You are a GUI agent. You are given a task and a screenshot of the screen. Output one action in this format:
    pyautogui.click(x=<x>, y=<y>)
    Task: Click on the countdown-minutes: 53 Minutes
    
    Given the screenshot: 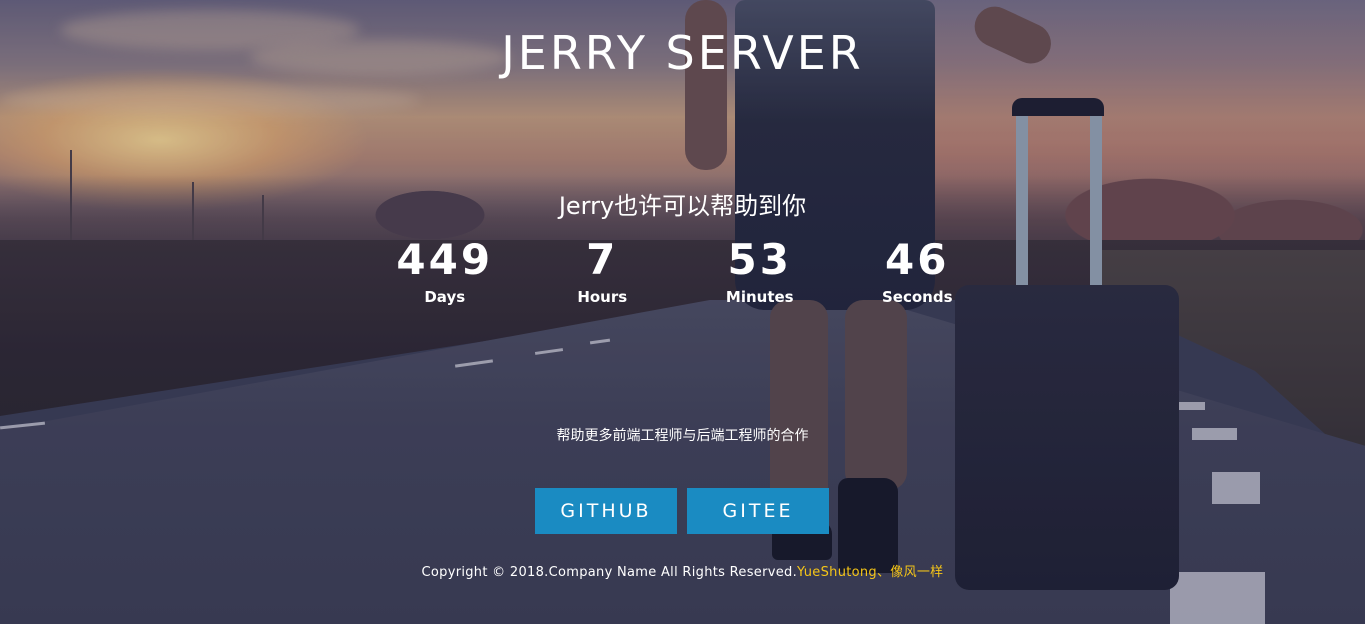 What is the action you would take?
    pyautogui.click(x=760, y=276)
    